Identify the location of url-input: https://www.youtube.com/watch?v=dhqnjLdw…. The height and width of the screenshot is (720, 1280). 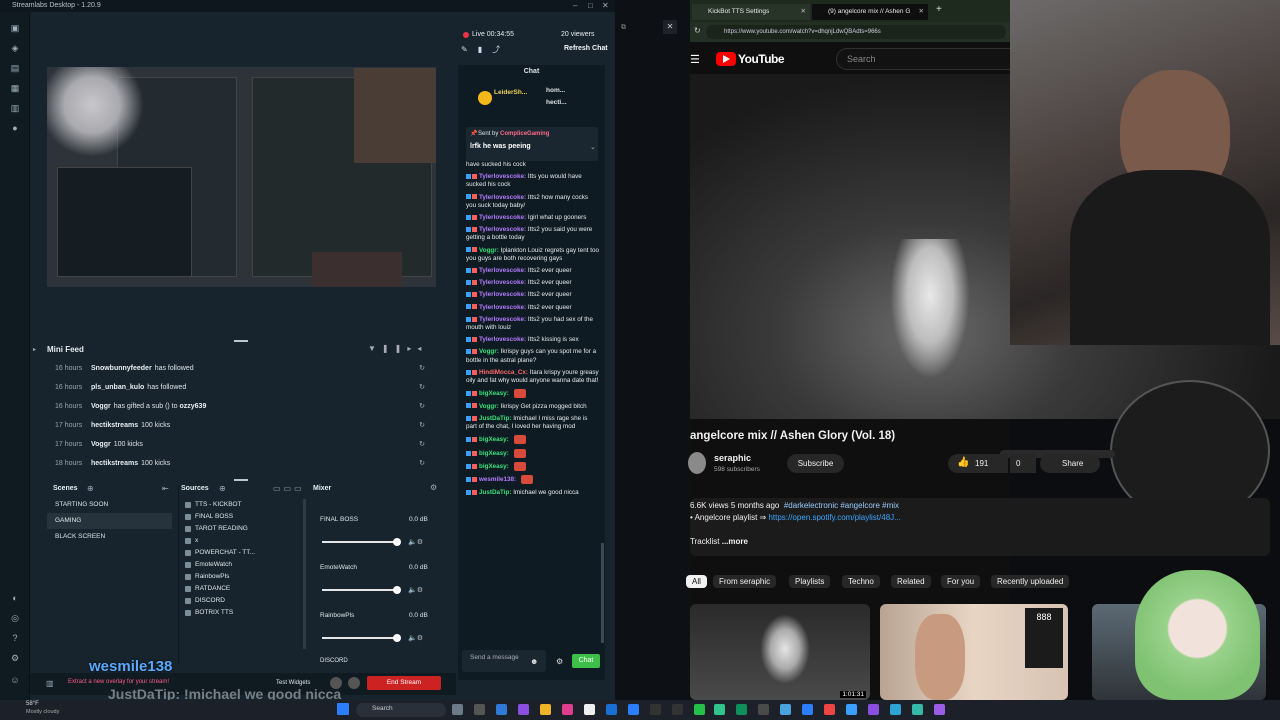
(856, 32).